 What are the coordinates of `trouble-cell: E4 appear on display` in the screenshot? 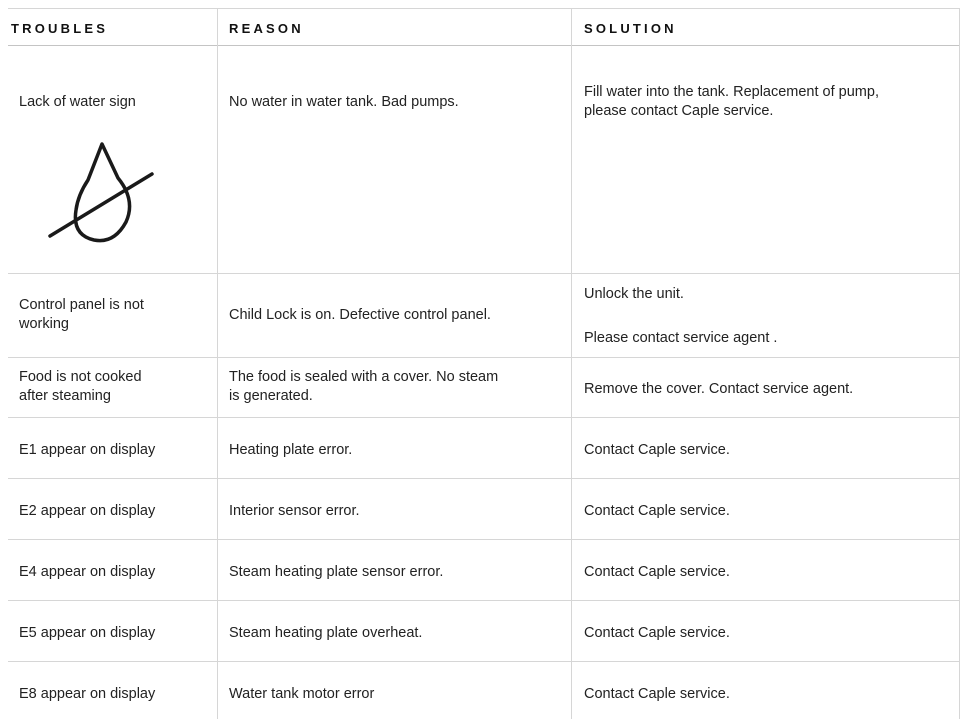 It's located at (87, 572).